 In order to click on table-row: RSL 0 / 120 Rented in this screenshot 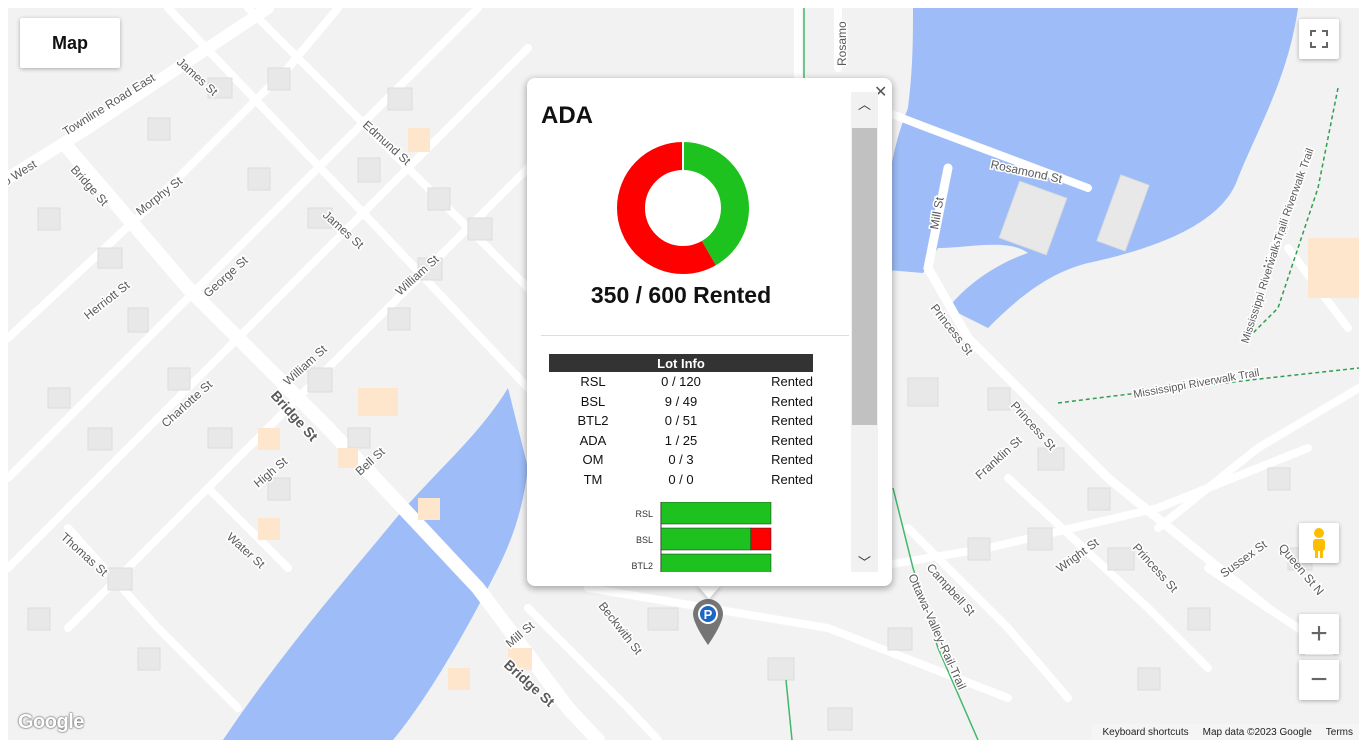, I will do `click(681, 382)`.